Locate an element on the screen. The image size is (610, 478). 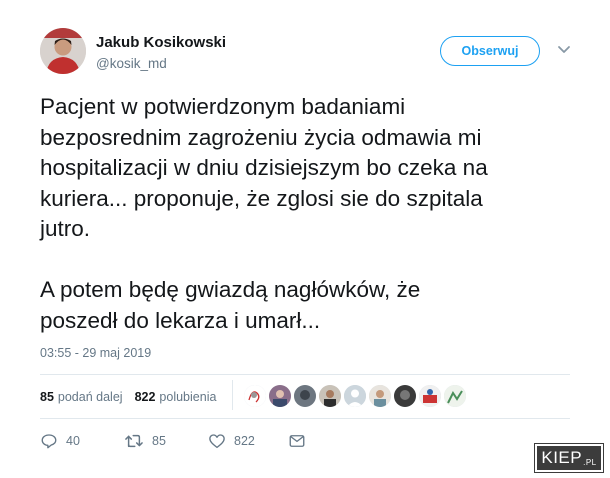
retweets-count: 85 is located at coordinates (47, 397).